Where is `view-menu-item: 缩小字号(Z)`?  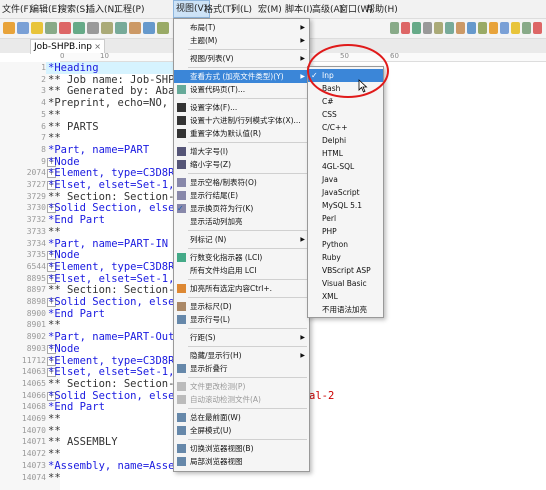 view-menu-item: 缩小字号(Z) is located at coordinates (241, 164).